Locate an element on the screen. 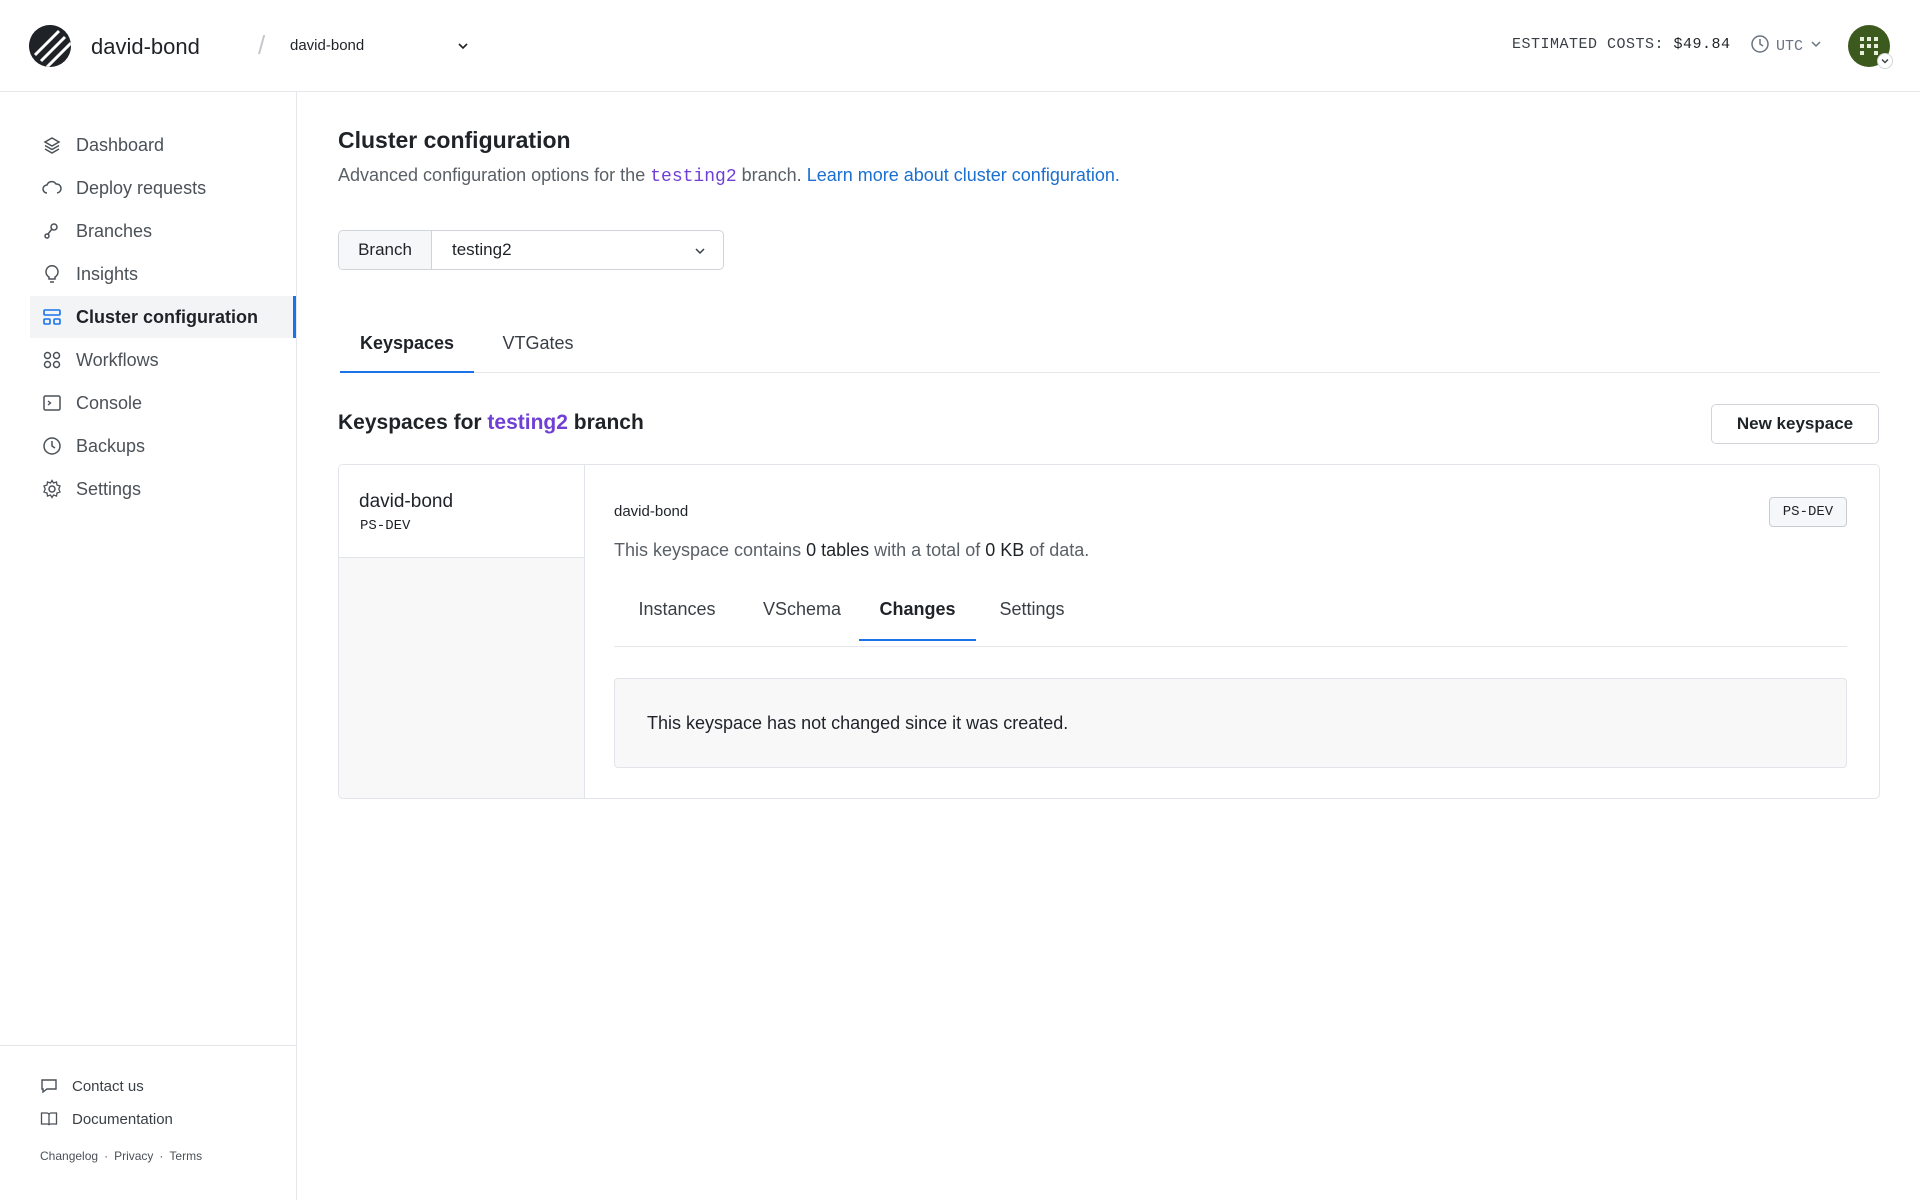  branch-value: testing2 is located at coordinates (482, 249).